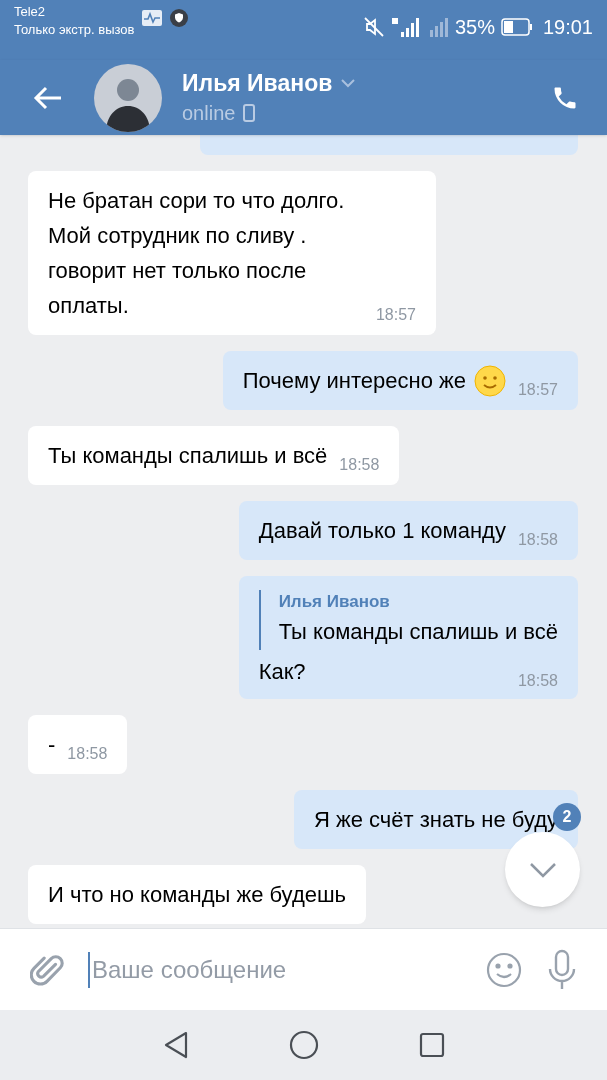 This screenshot has height=1080, width=607. What do you see at coordinates (257, 82) in the screenshot?
I see `contact-name: Илья Иванов` at bounding box center [257, 82].